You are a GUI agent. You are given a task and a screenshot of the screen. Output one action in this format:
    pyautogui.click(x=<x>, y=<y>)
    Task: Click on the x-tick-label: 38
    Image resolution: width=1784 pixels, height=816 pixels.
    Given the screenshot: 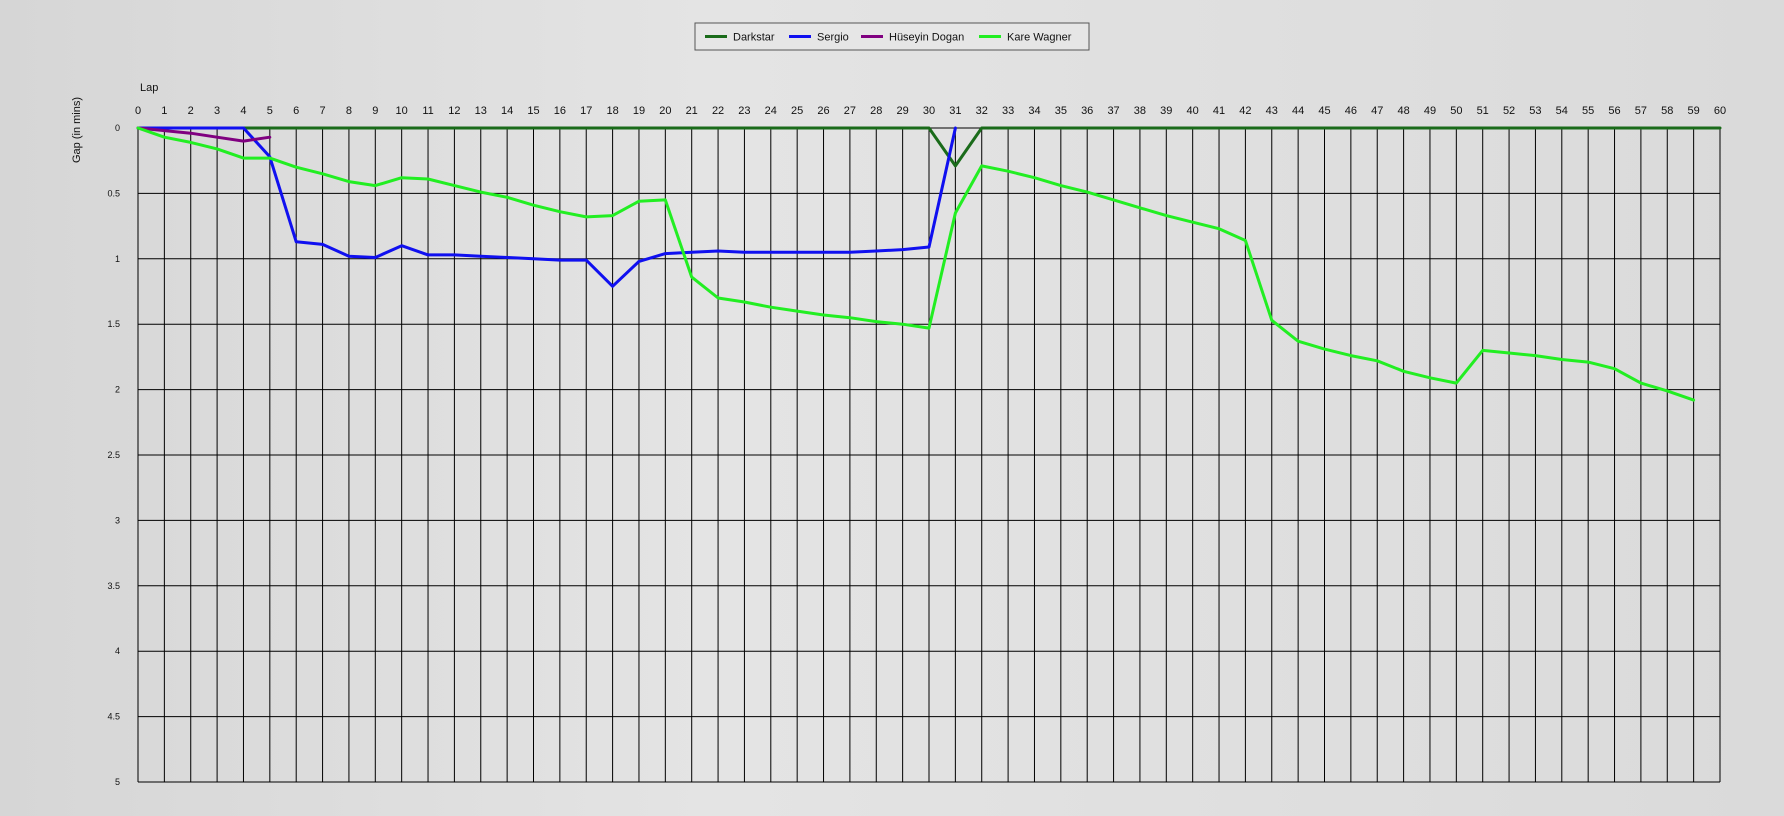 What is the action you would take?
    pyautogui.click(x=1140, y=111)
    